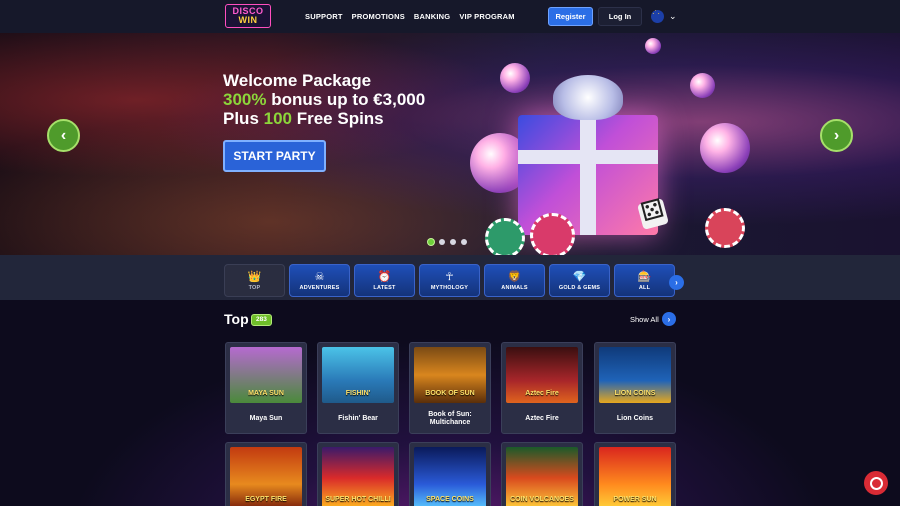 The width and height of the screenshot is (900, 506). I want to click on nav-banking: BANKING, so click(432, 16).